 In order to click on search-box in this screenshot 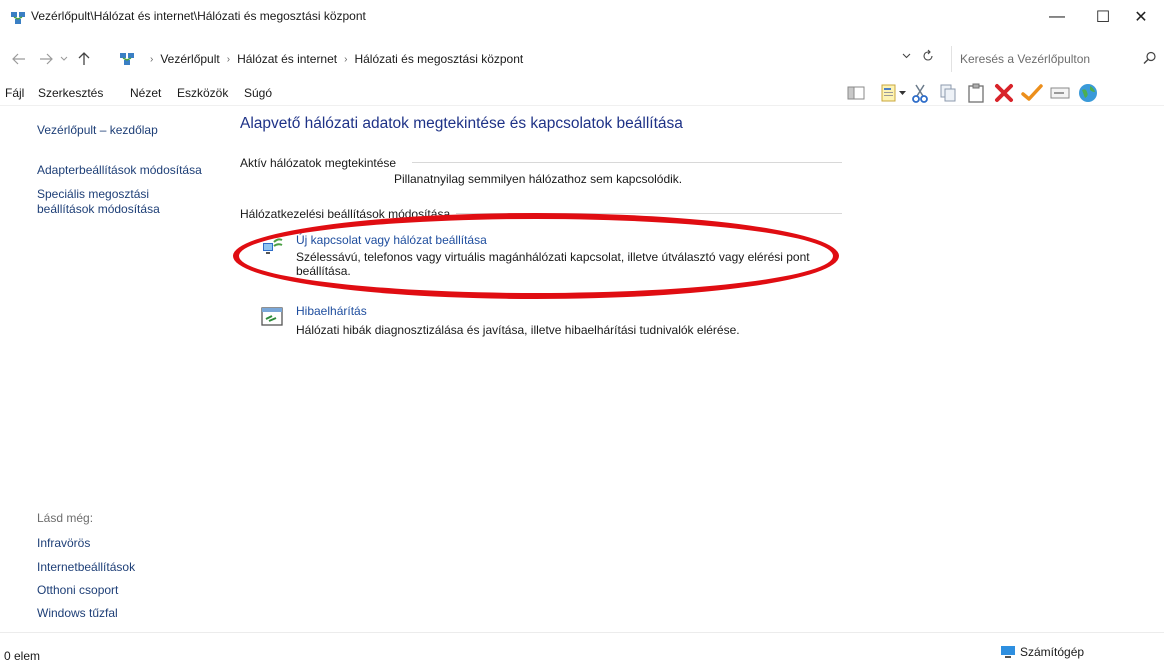, I will do `click(1057, 59)`.